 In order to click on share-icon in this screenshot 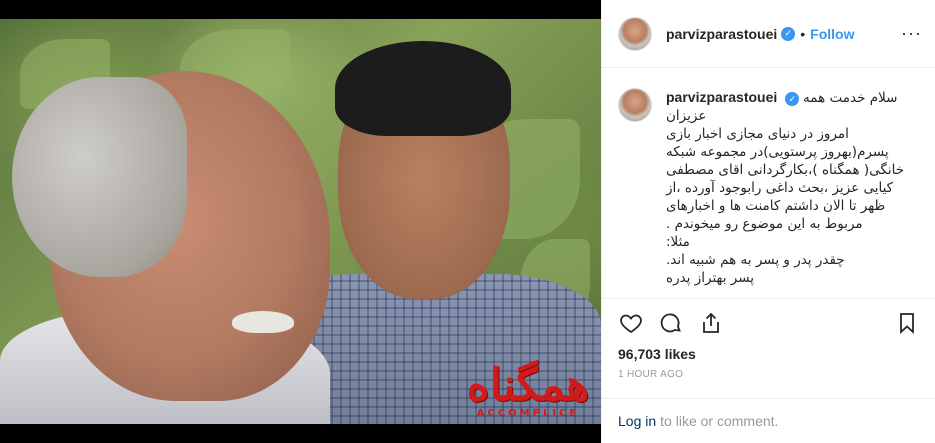, I will do `click(711, 323)`.